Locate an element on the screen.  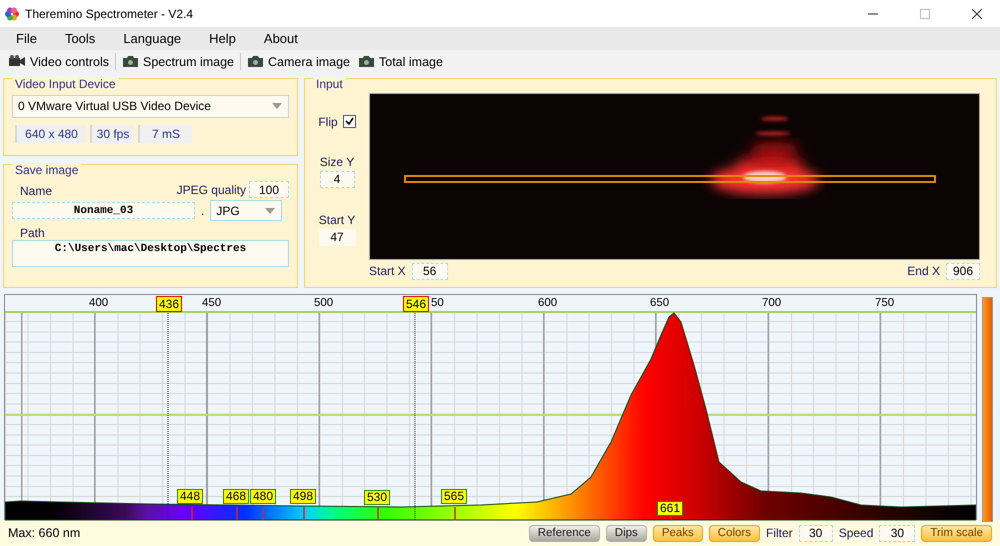
start-x-label: Start X is located at coordinates (387, 271).